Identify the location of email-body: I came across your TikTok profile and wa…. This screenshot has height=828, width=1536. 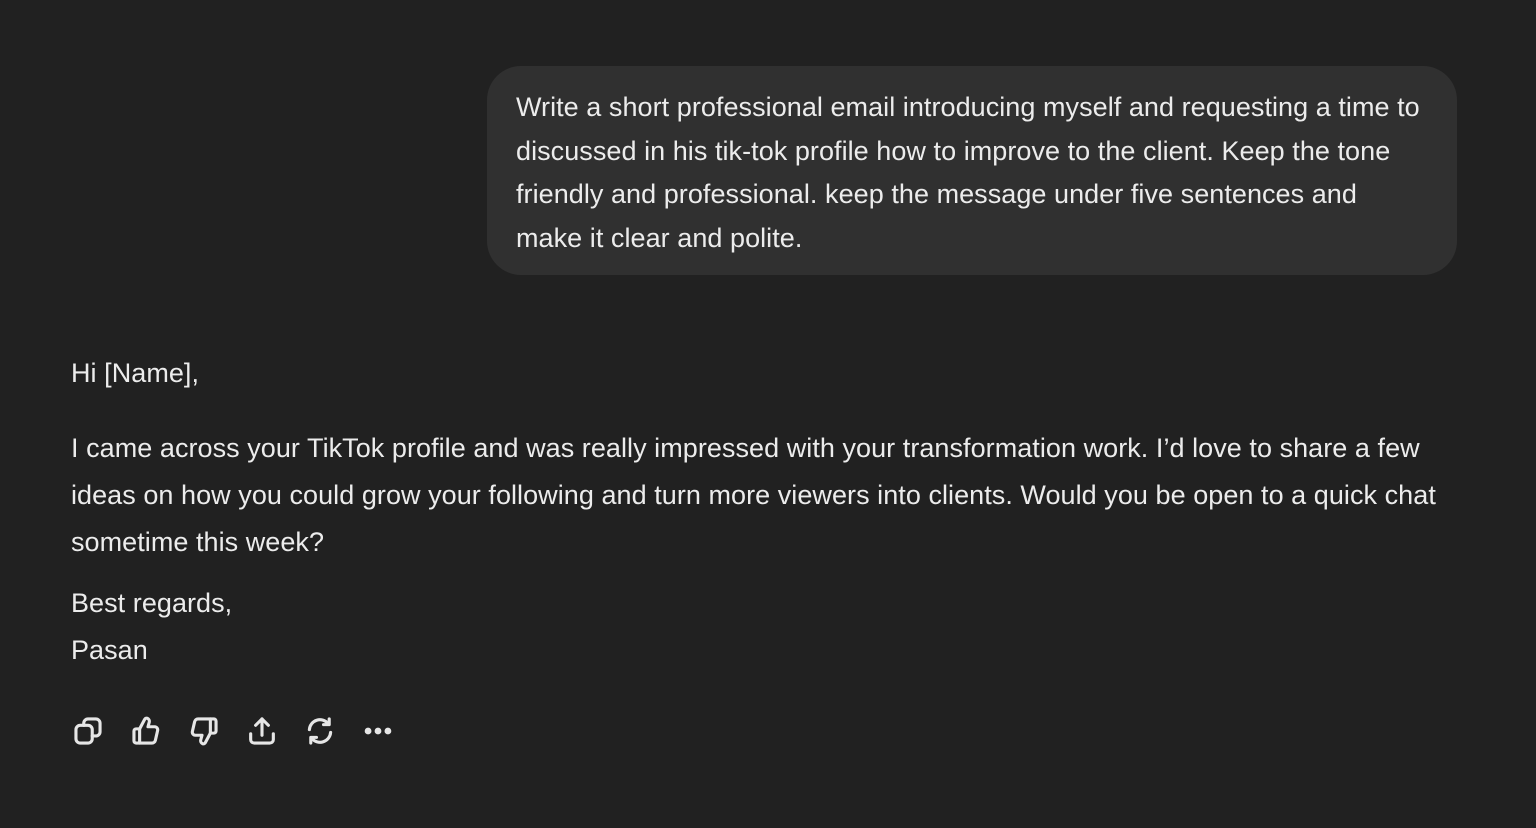
(753, 495).